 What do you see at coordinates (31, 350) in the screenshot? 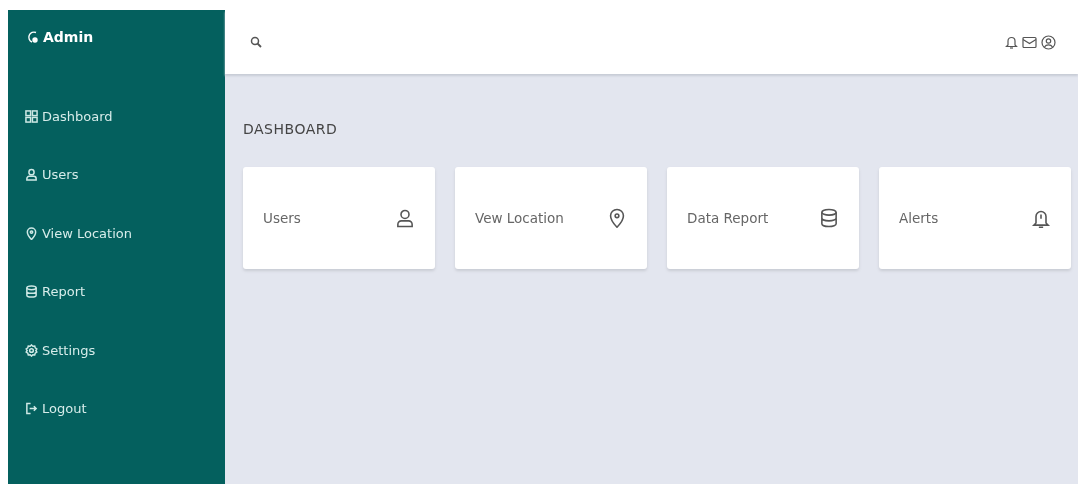
I see `gear-icon` at bounding box center [31, 350].